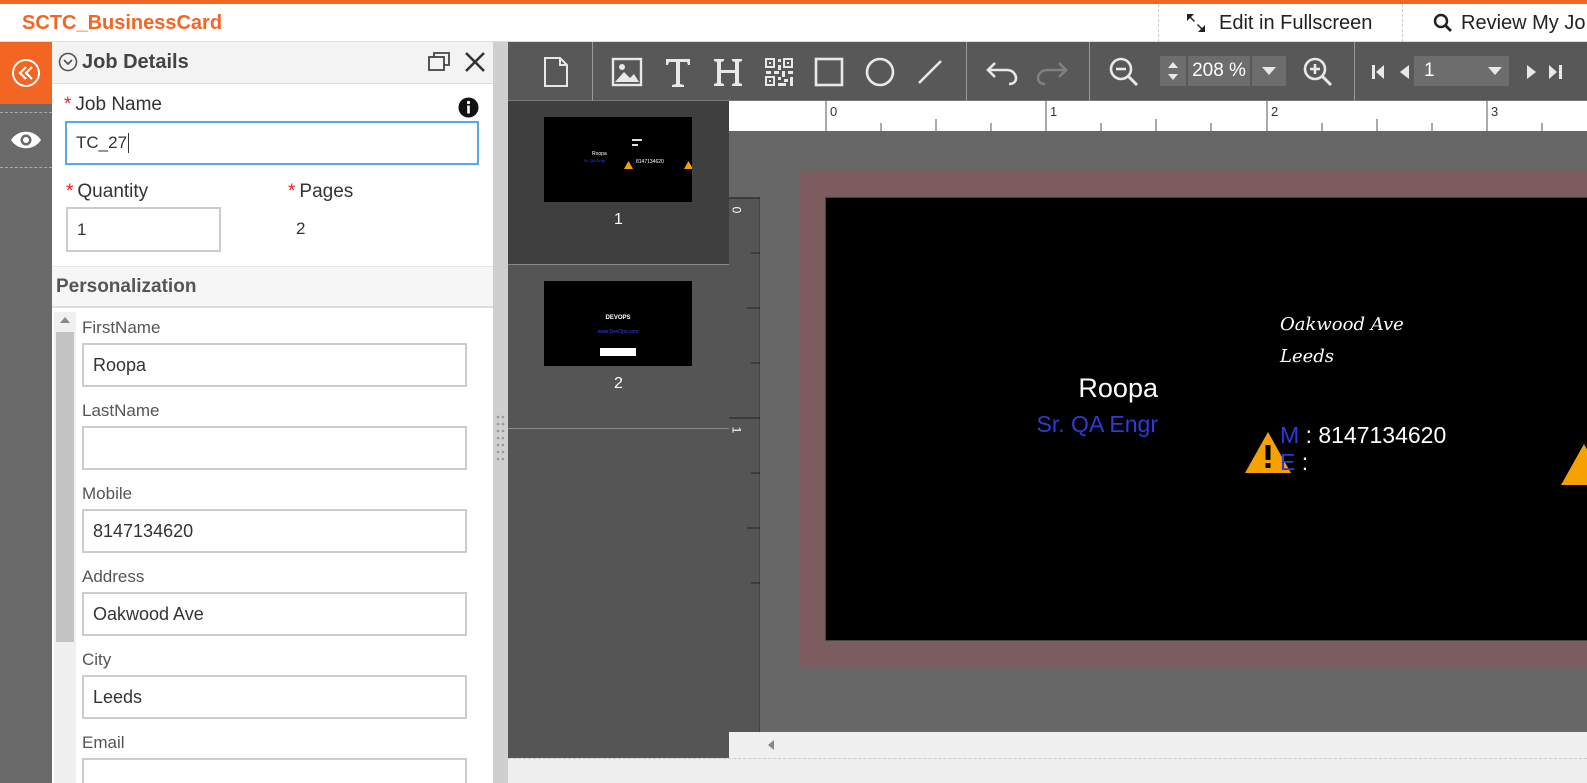  I want to click on firstname-label: FirstName, so click(121, 327).